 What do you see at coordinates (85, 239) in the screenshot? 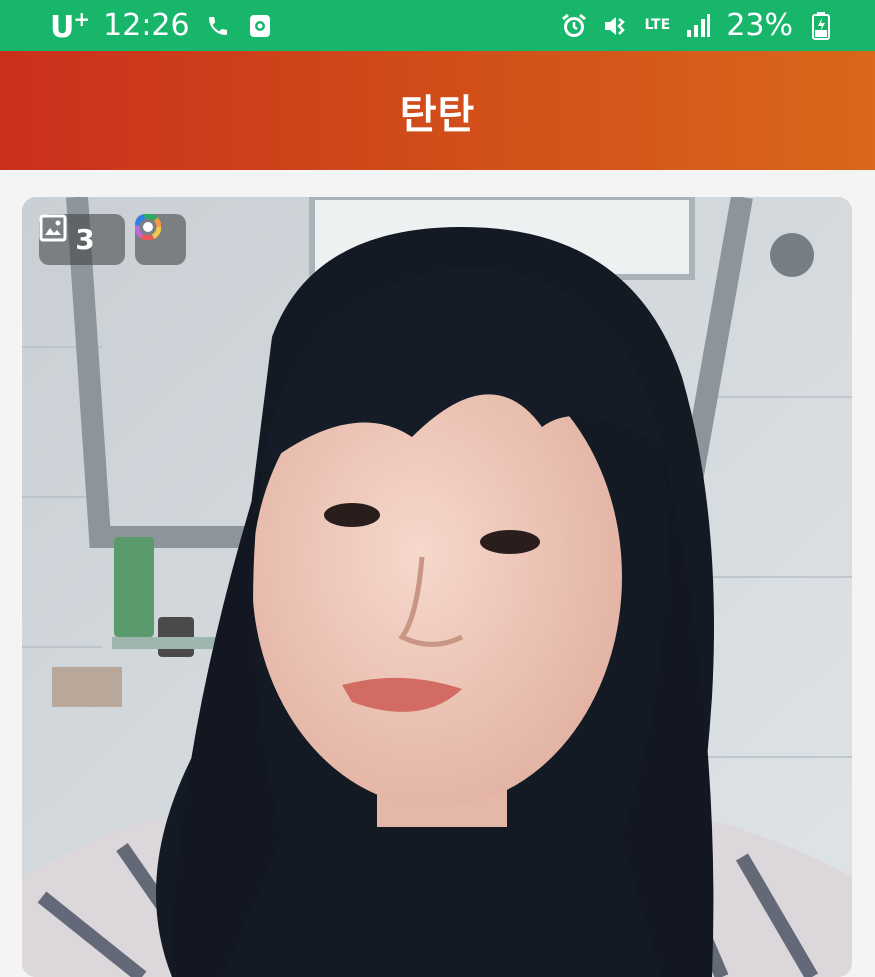
I see `image-count: 3` at bounding box center [85, 239].